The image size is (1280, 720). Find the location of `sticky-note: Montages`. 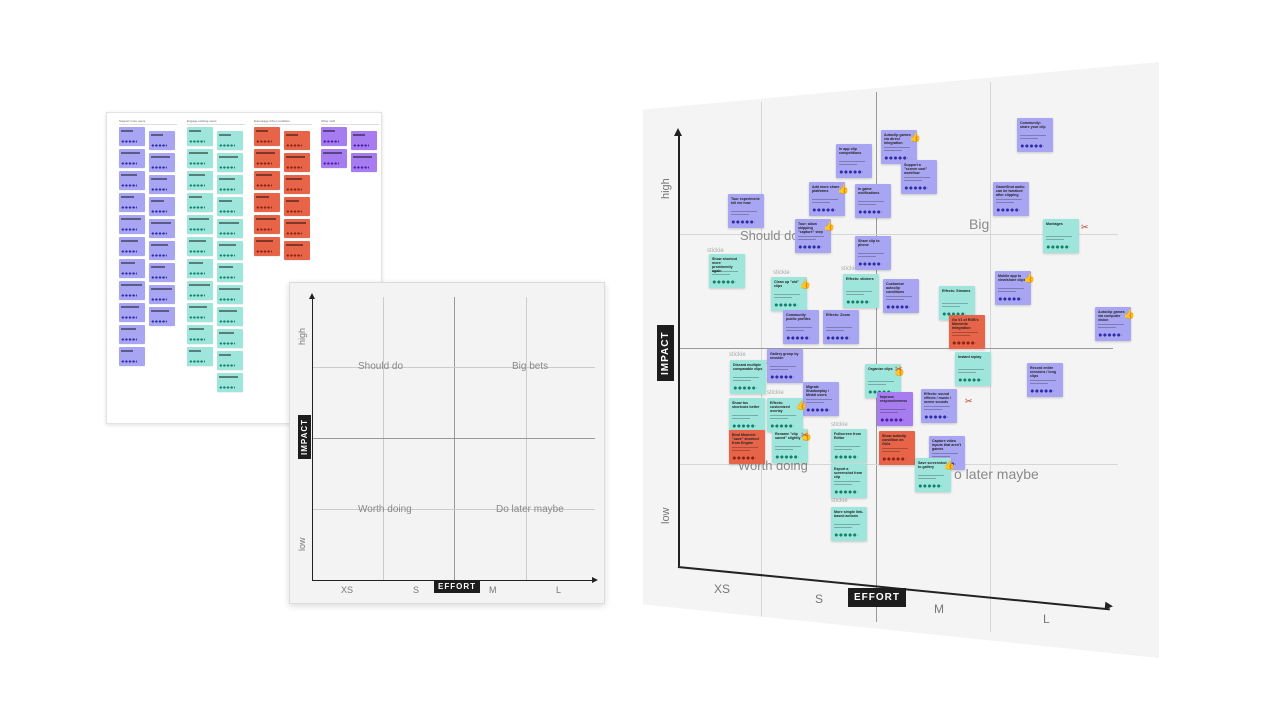

sticky-note: Montages is located at coordinates (1061, 236).